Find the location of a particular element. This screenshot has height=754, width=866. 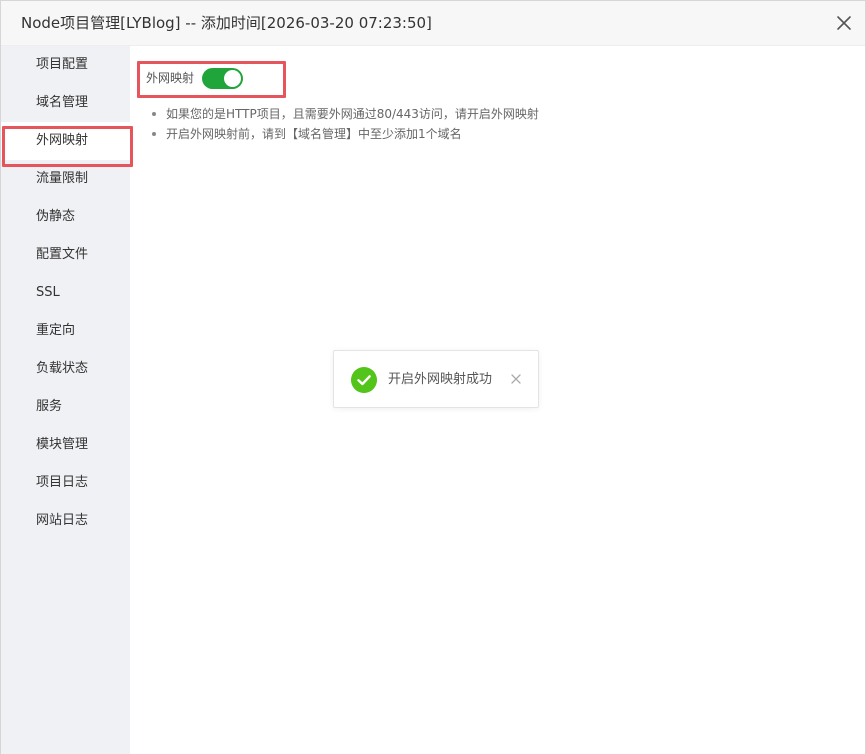

sidebar-item-service: 服务 is located at coordinates (65, 407).